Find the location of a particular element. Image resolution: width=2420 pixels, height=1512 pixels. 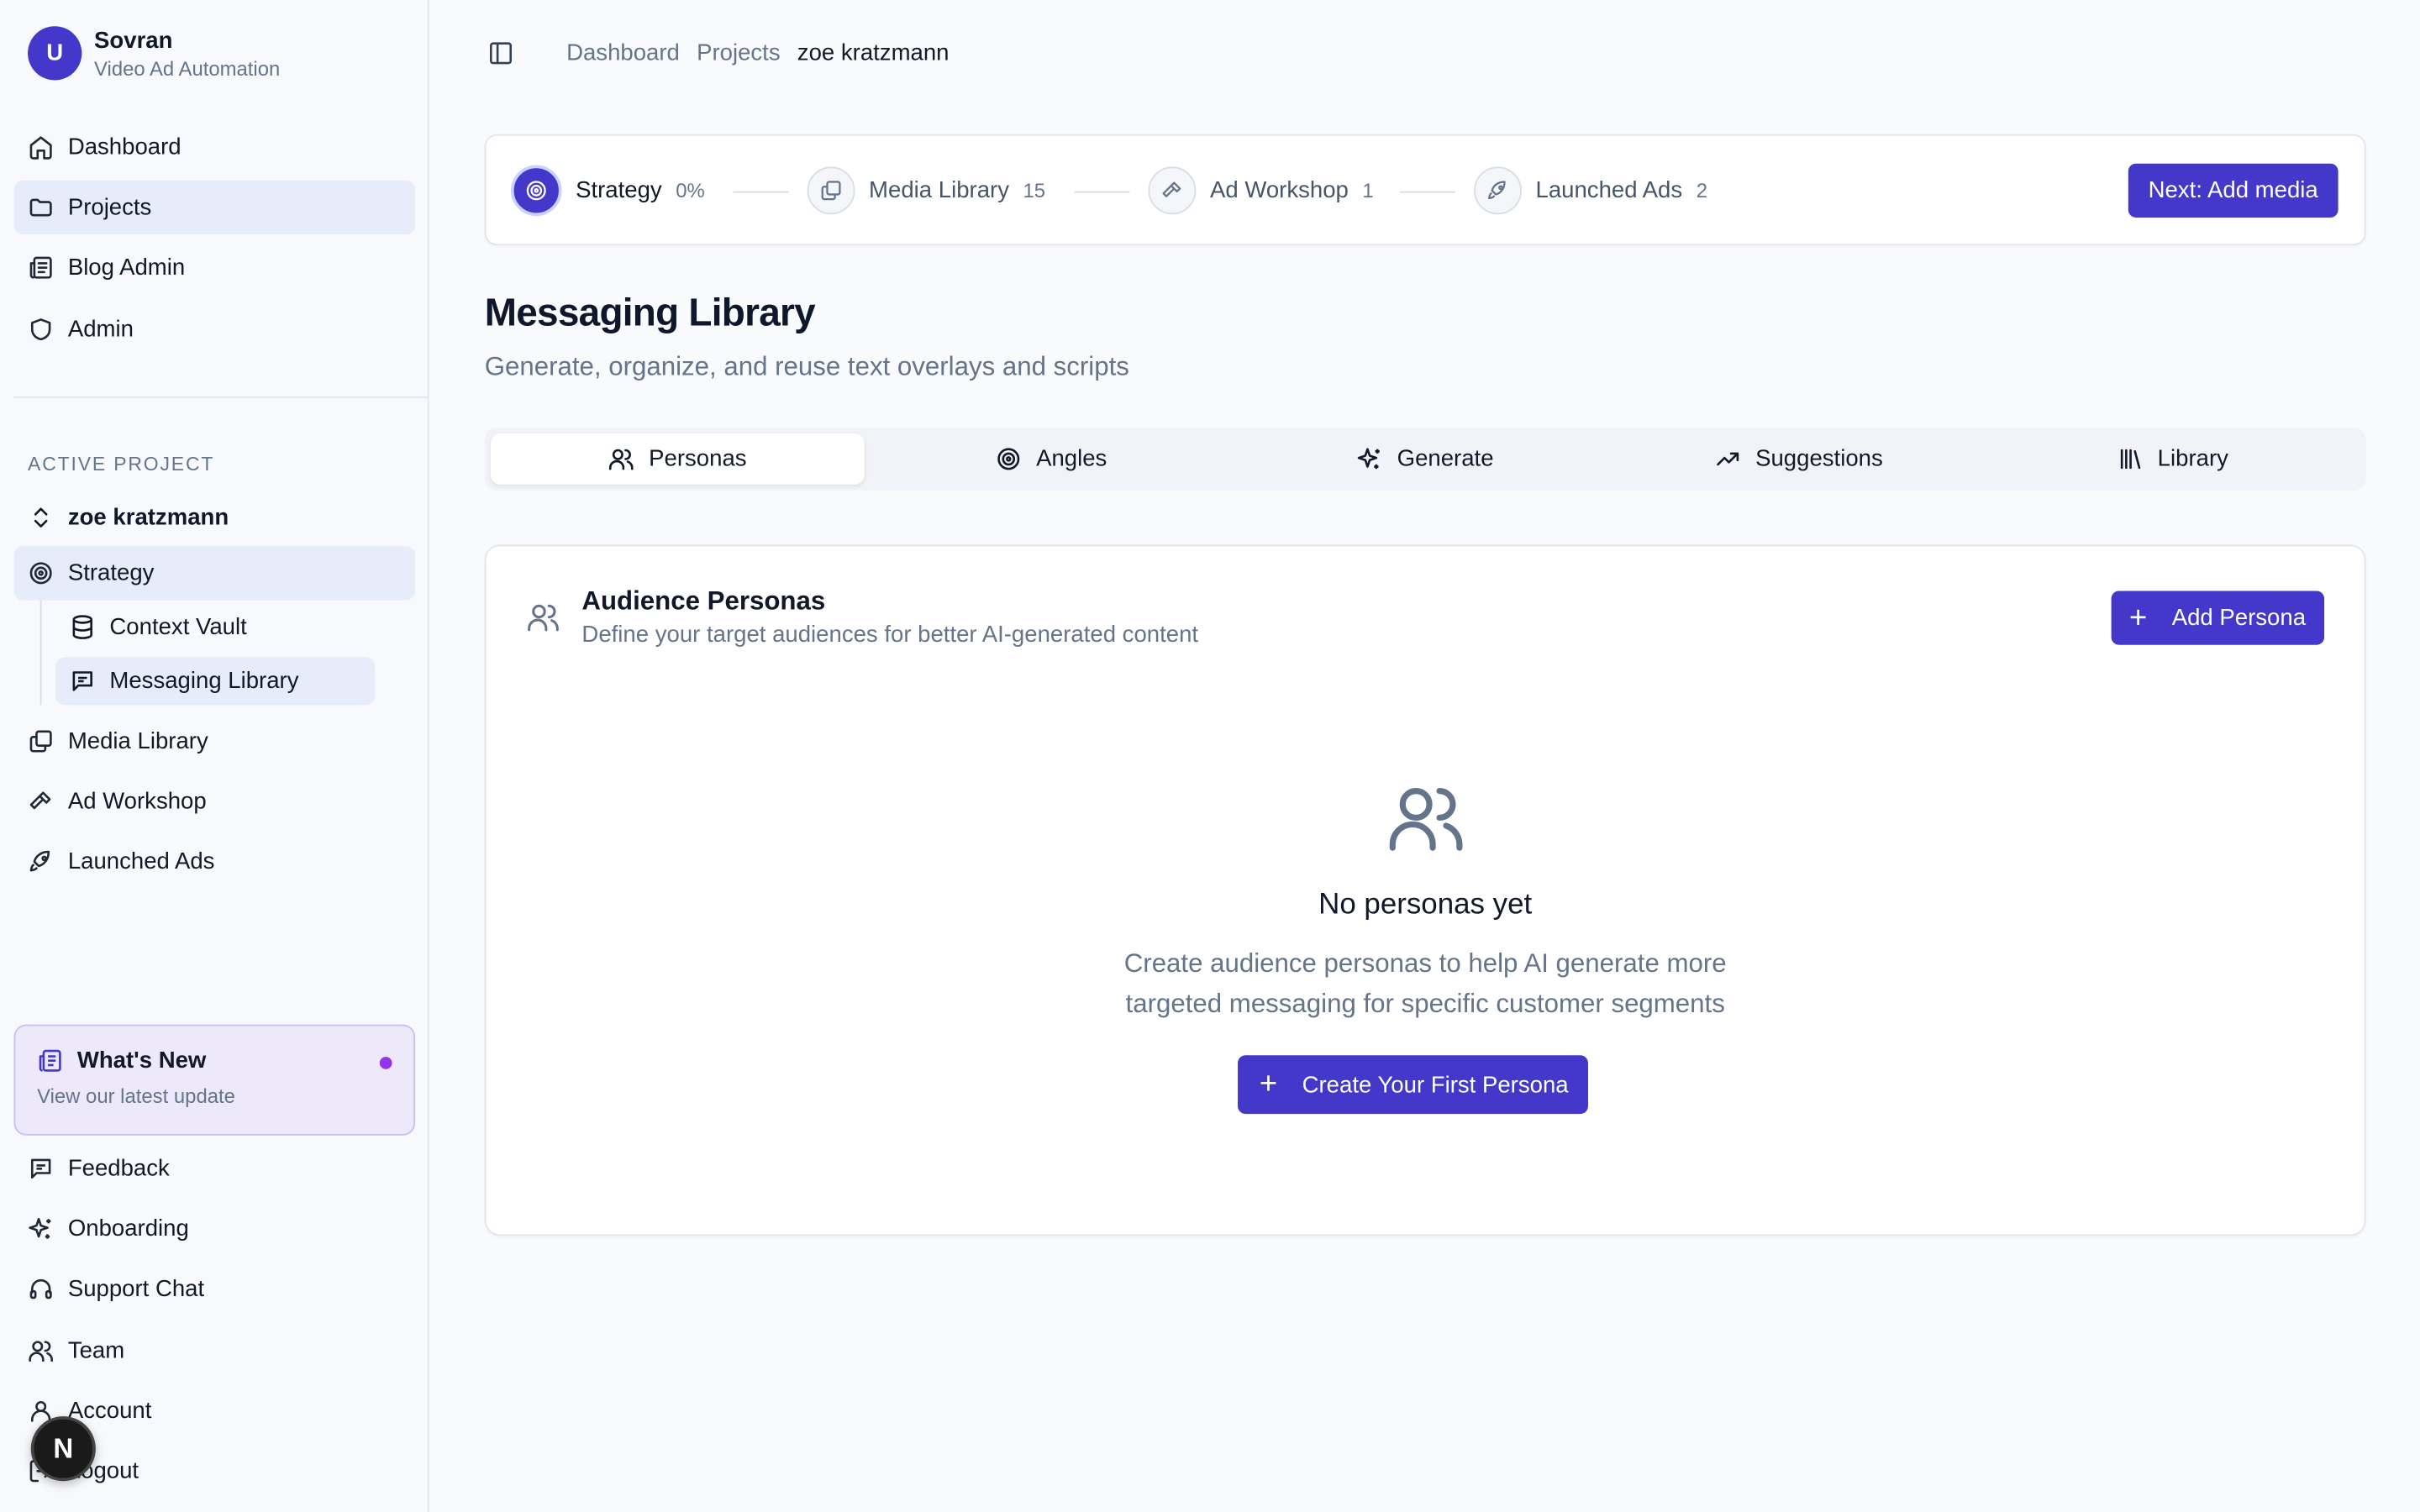

chevrons-up-down-icon is located at coordinates (41, 518).